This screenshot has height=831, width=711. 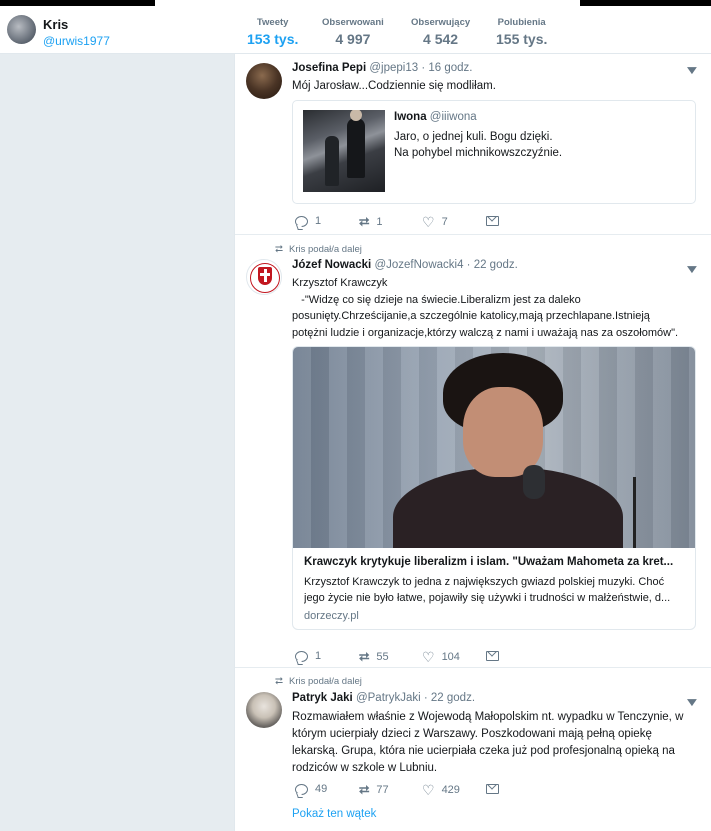 What do you see at coordinates (503, 432) in the screenshot?
I see `photo-face` at bounding box center [503, 432].